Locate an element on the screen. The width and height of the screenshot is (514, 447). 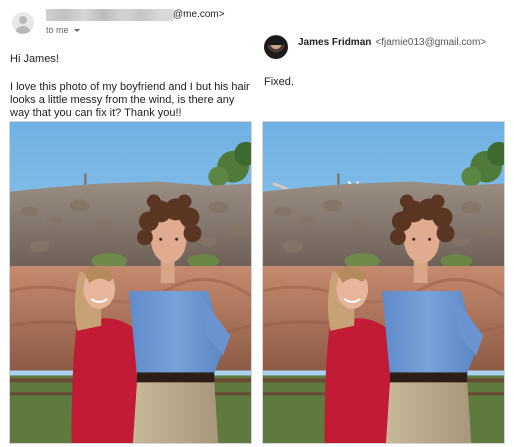
reply-sender-name: James Fridman is located at coordinates (335, 42).